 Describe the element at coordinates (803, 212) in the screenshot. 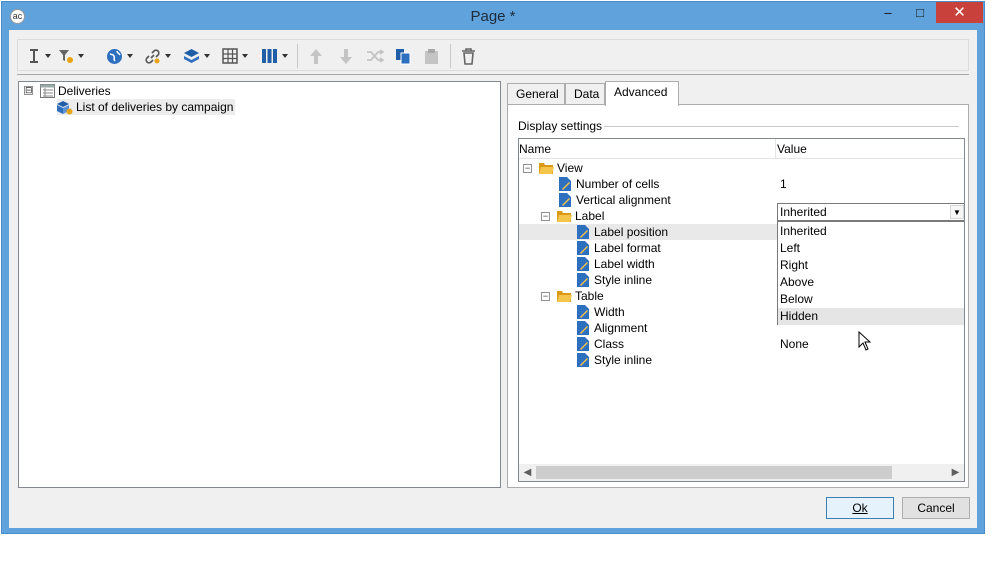

I see `selected-value: Inherited` at that location.